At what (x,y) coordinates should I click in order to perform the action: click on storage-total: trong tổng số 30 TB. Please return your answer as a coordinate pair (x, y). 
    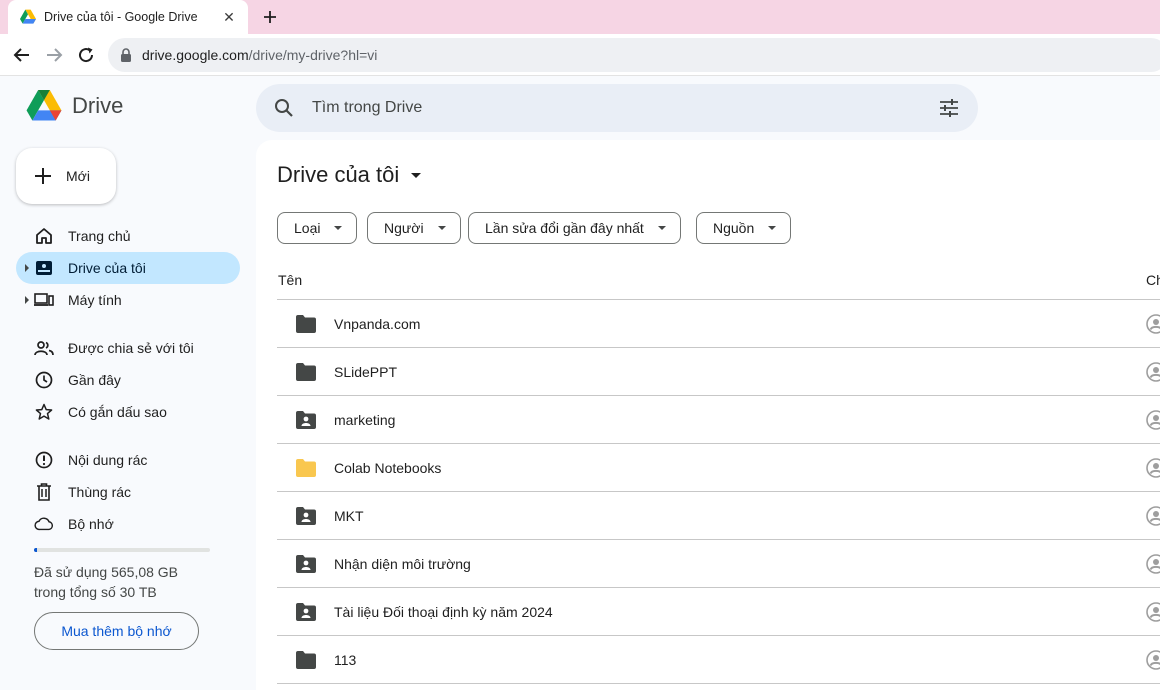
    Looking at the image, I should click on (95, 592).